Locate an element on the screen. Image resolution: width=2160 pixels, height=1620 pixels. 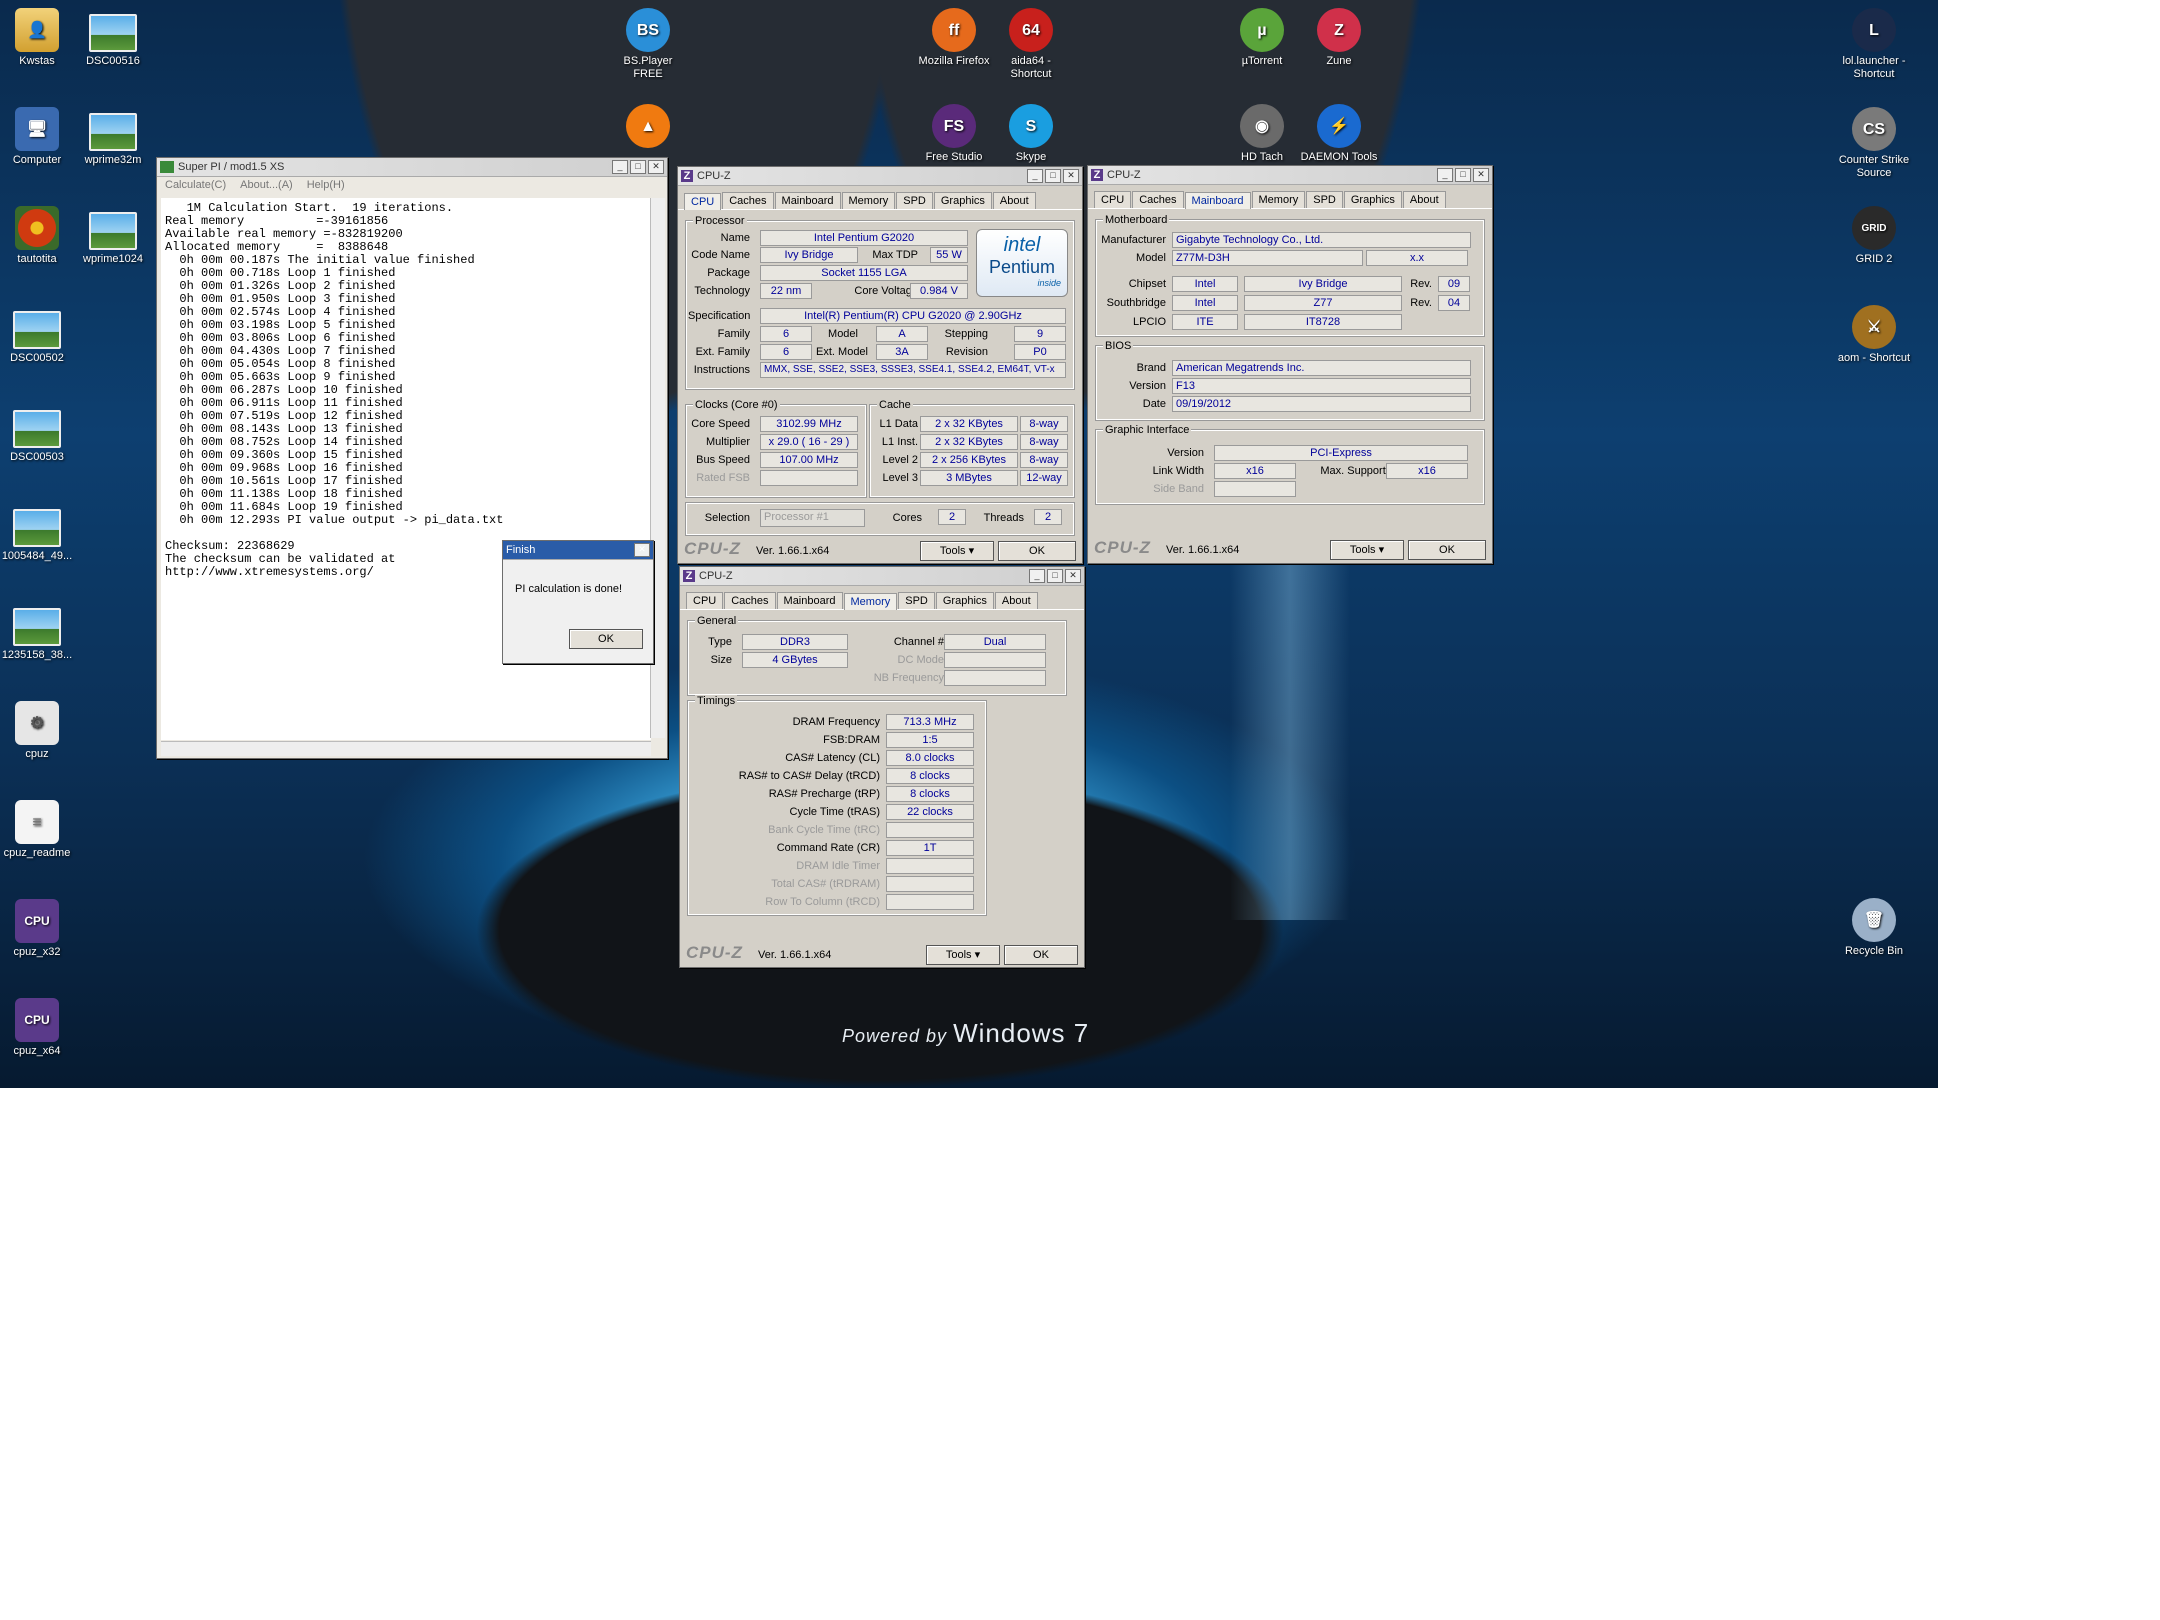
app-icon: 🗑 is located at coordinates (1874, 920).